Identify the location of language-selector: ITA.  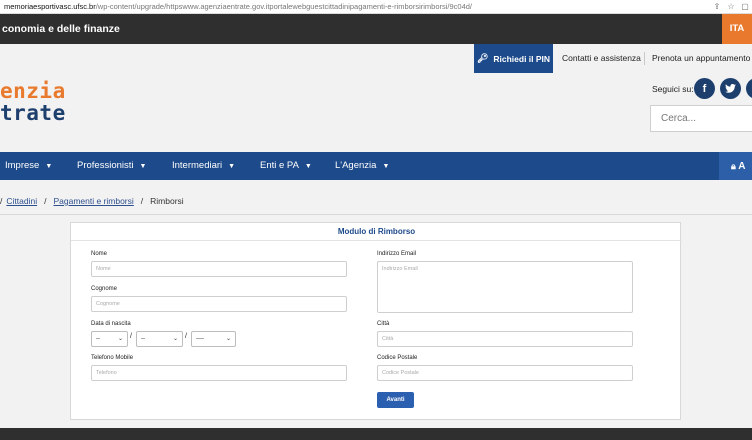
(737, 29).